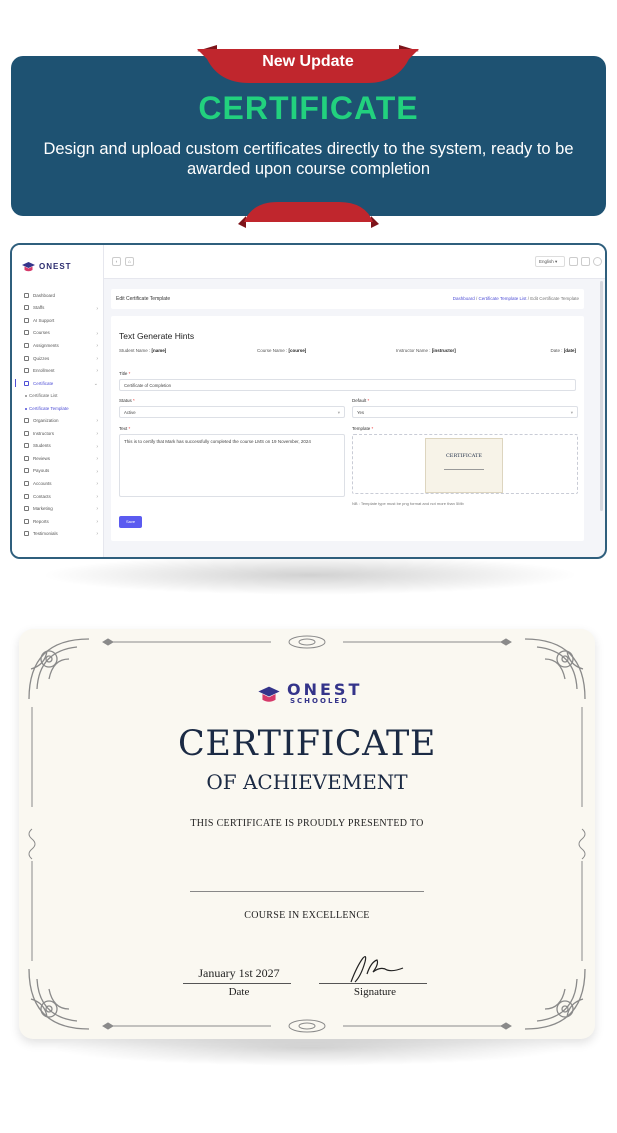 Image resolution: width=617 pixels, height=1133 pixels. What do you see at coordinates (58, 458) in the screenshot?
I see `sidebar-item-reviews: Reviews ›` at bounding box center [58, 458].